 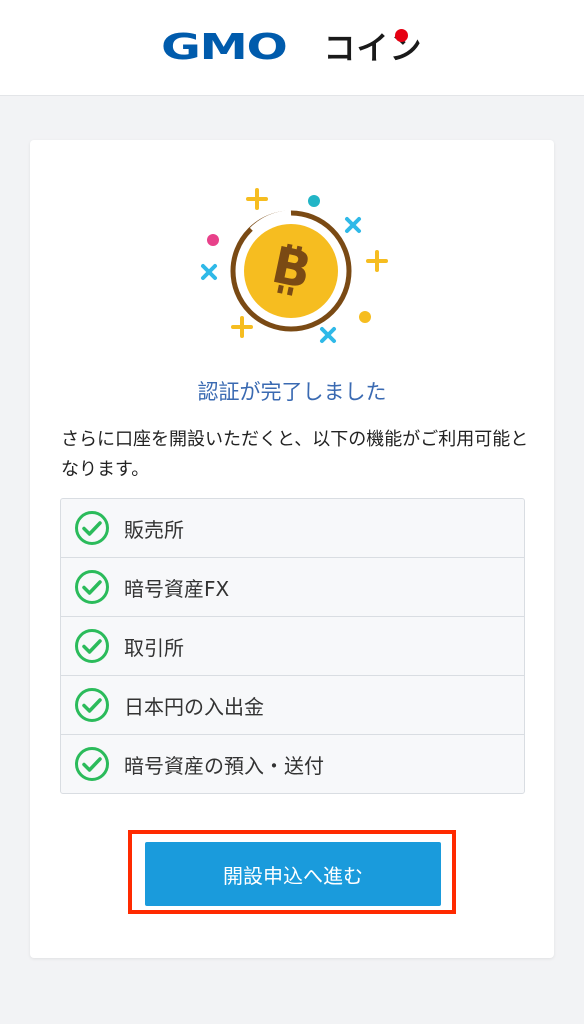 What do you see at coordinates (224, 47) in the screenshot?
I see `logo-gmo-text: GMO` at bounding box center [224, 47].